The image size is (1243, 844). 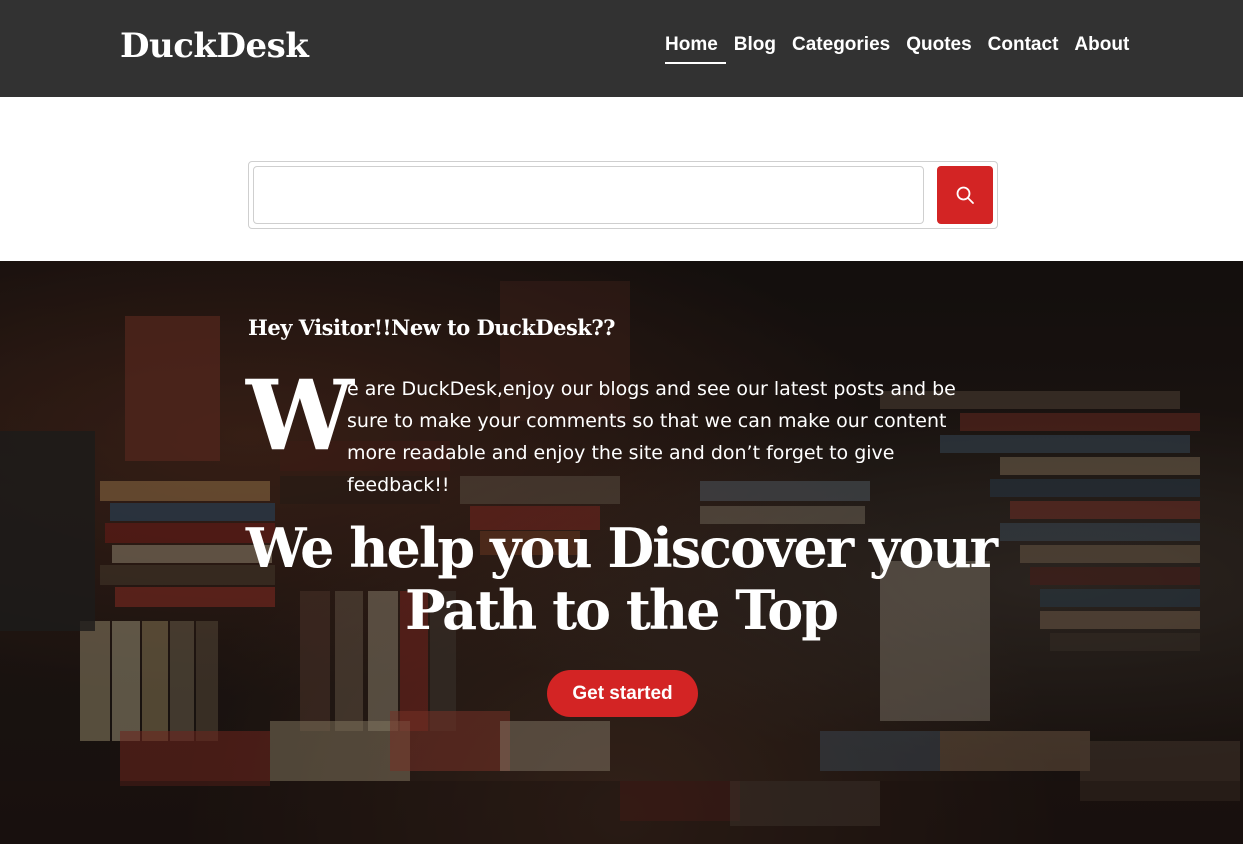 I want to click on get-started-button: Get started, so click(x=622, y=693).